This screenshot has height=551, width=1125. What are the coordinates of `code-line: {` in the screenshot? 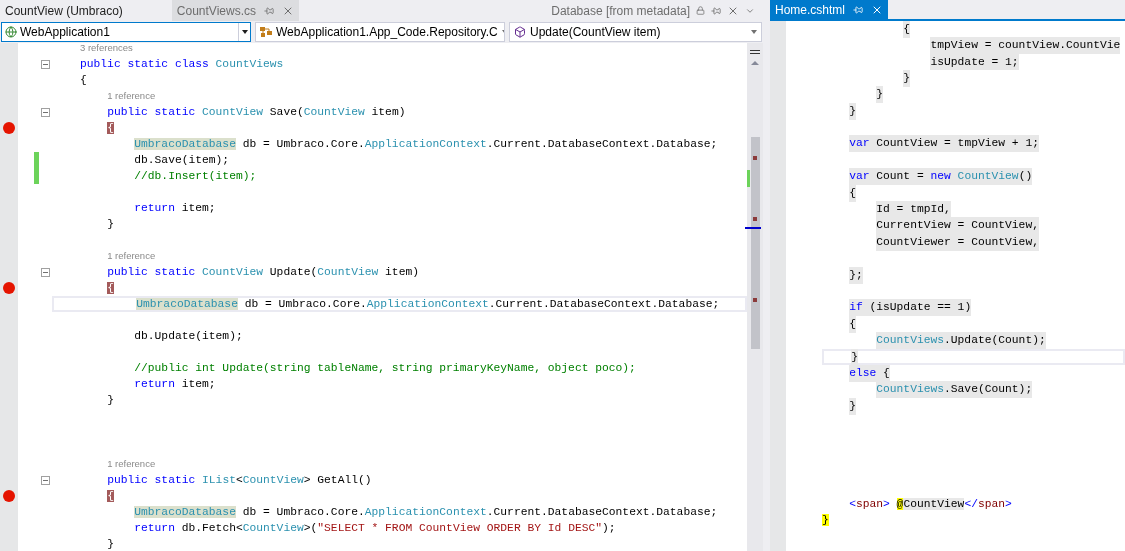 It's located at (83, 80).